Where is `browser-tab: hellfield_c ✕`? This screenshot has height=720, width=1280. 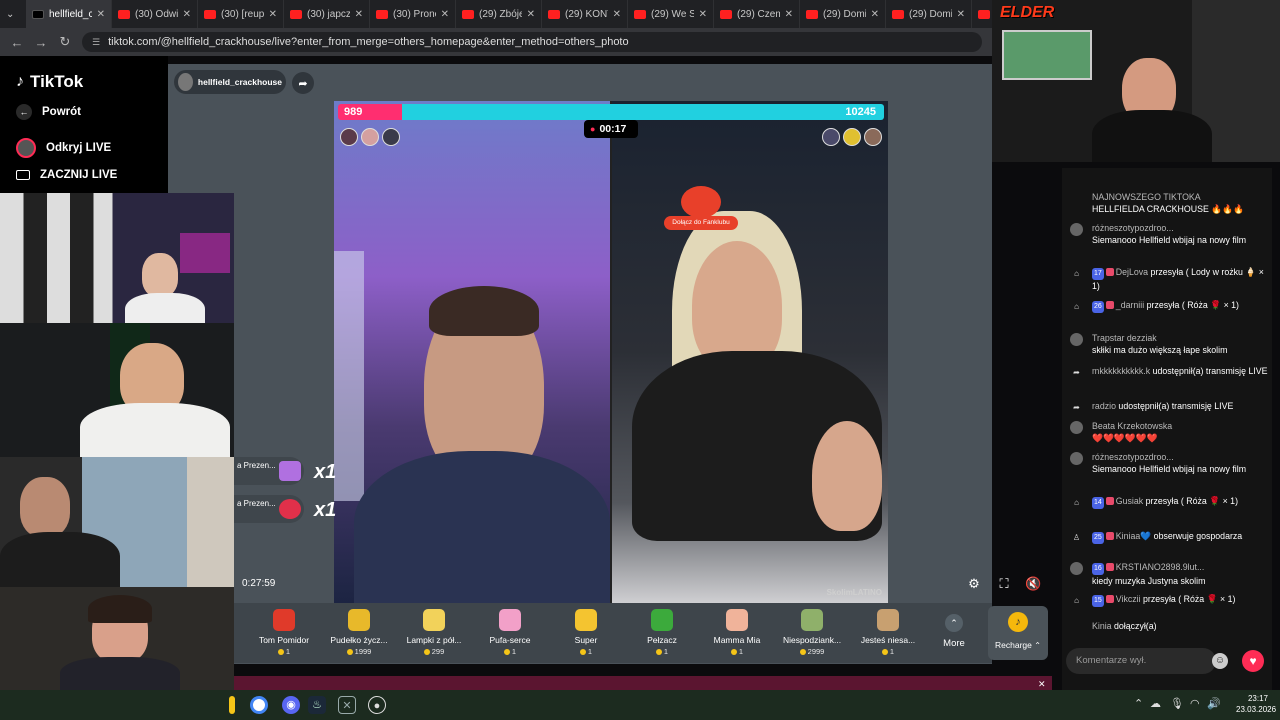
browser-tab: hellfield_c ✕ is located at coordinates (69, 14).